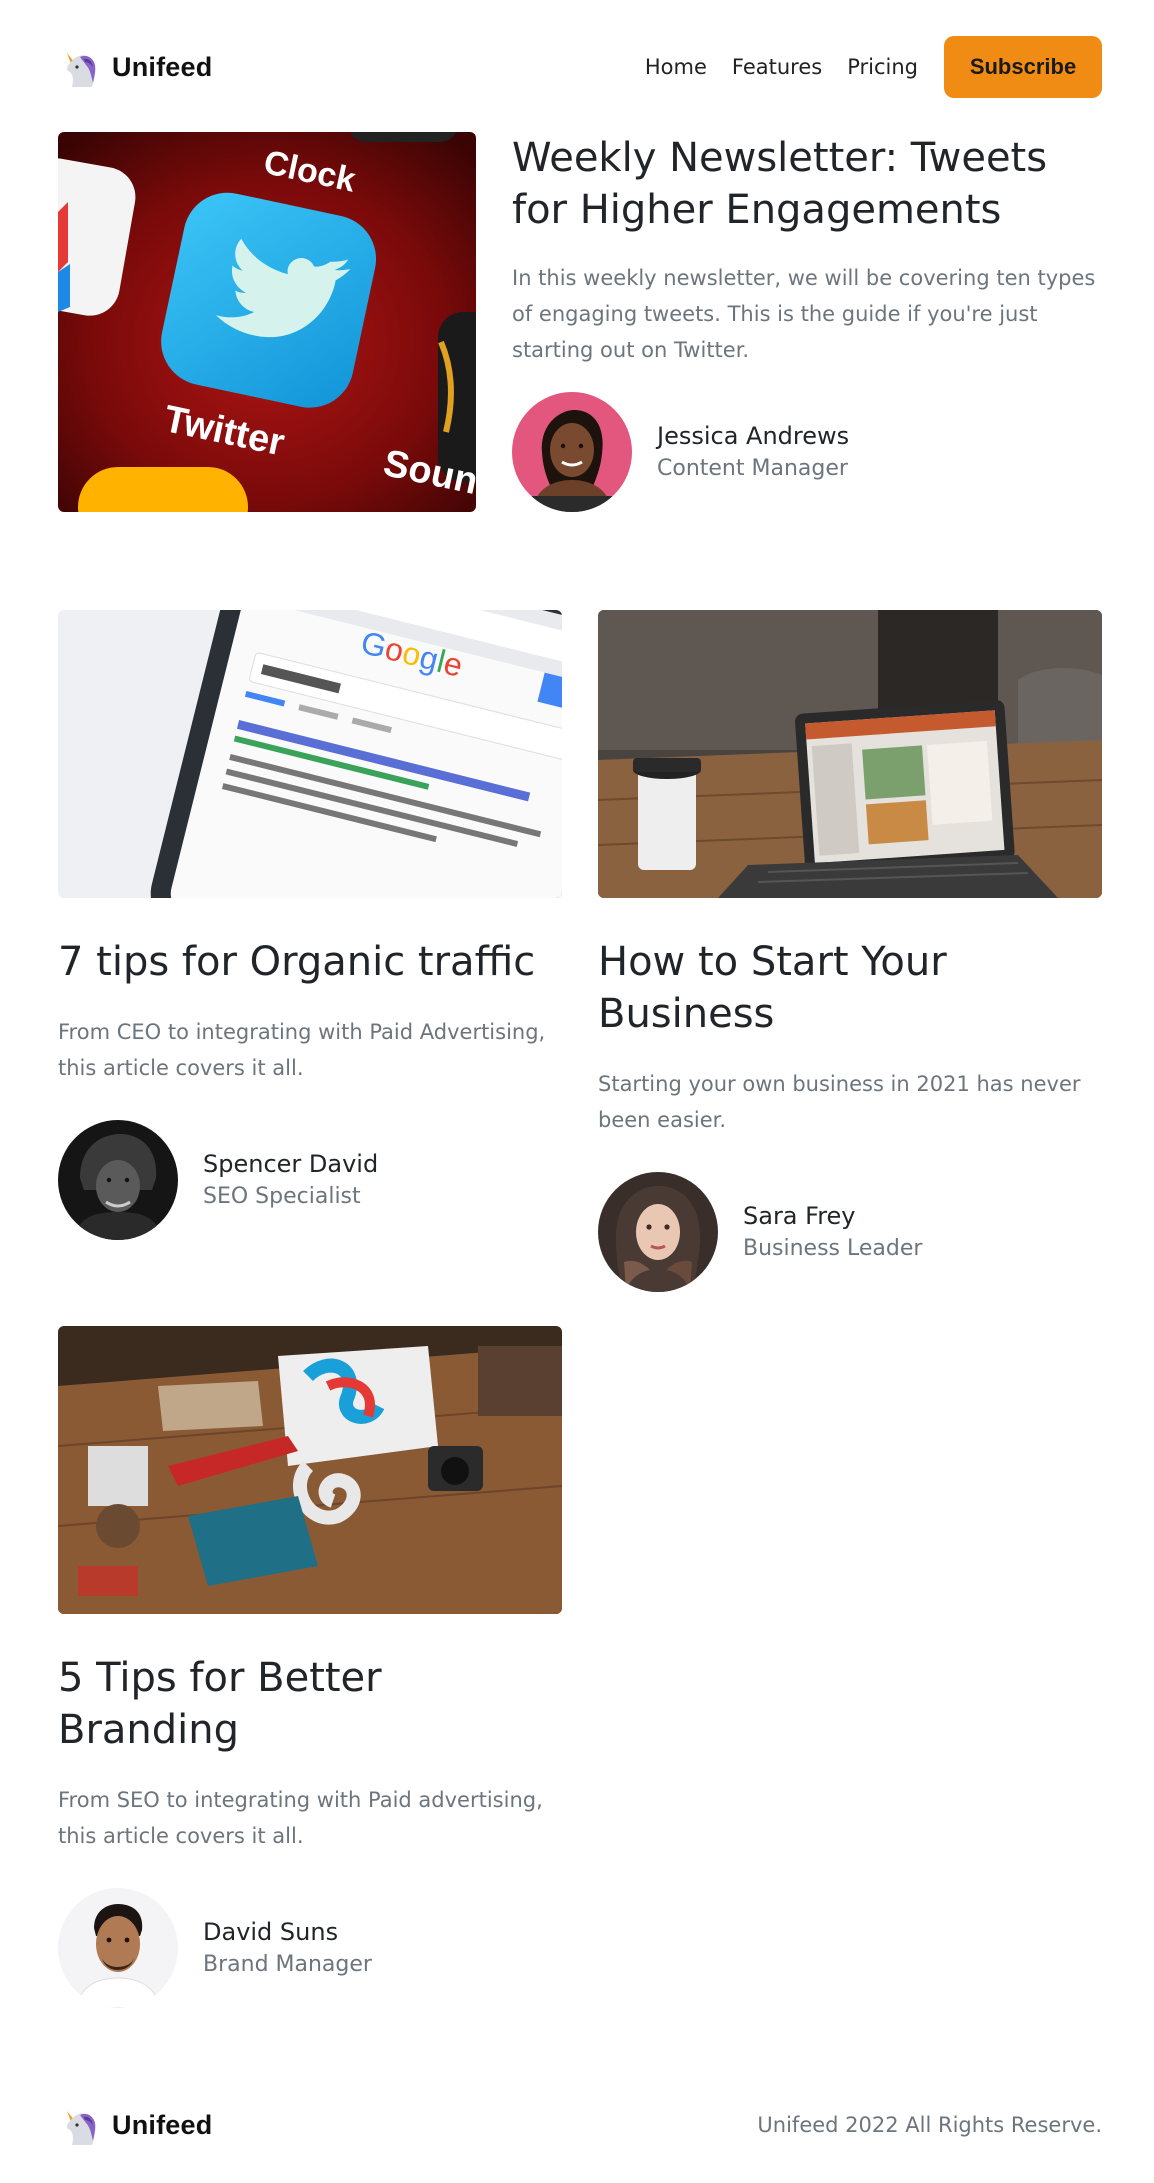  I want to click on copyright-text: Unifeed 2022 All Rights Reserve., so click(929, 2125).